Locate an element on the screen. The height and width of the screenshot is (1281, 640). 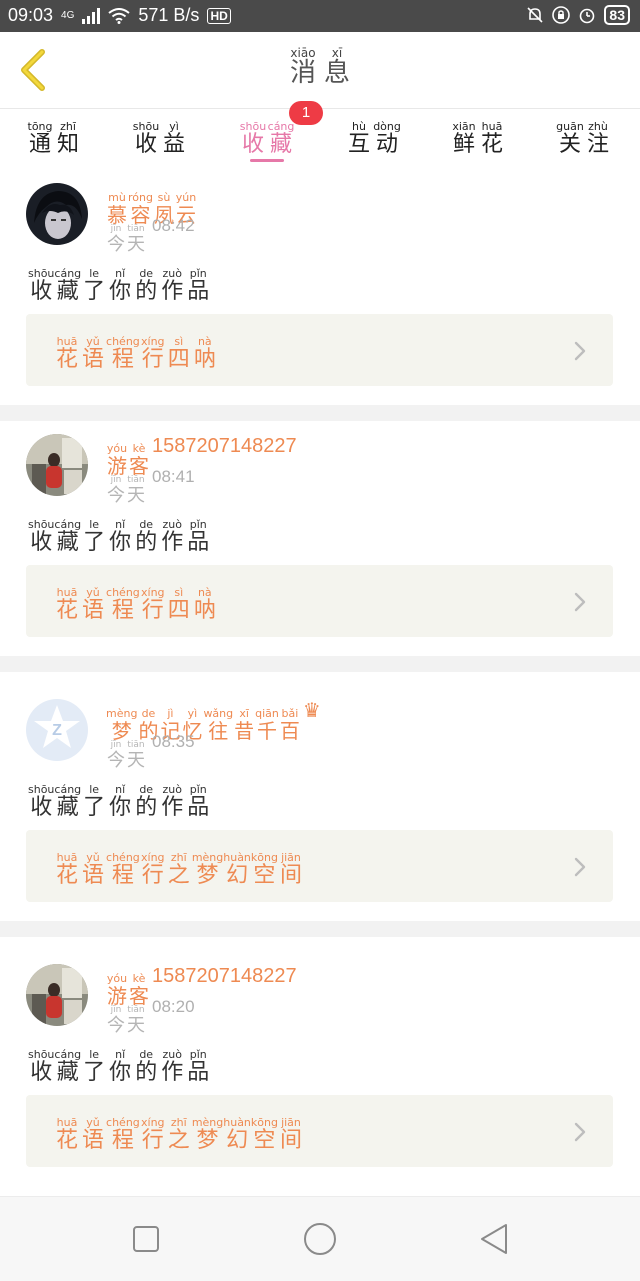
hanzi: 通 is located at coordinates (40, 144).